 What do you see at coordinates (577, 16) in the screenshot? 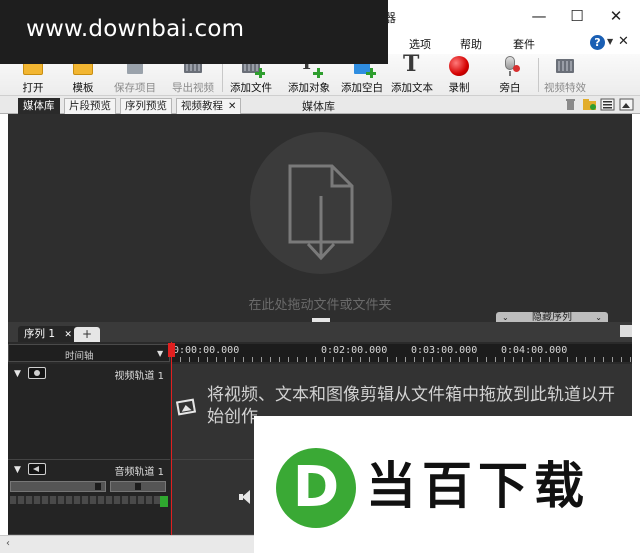
I see `maximize-button: ☐` at bounding box center [577, 16].